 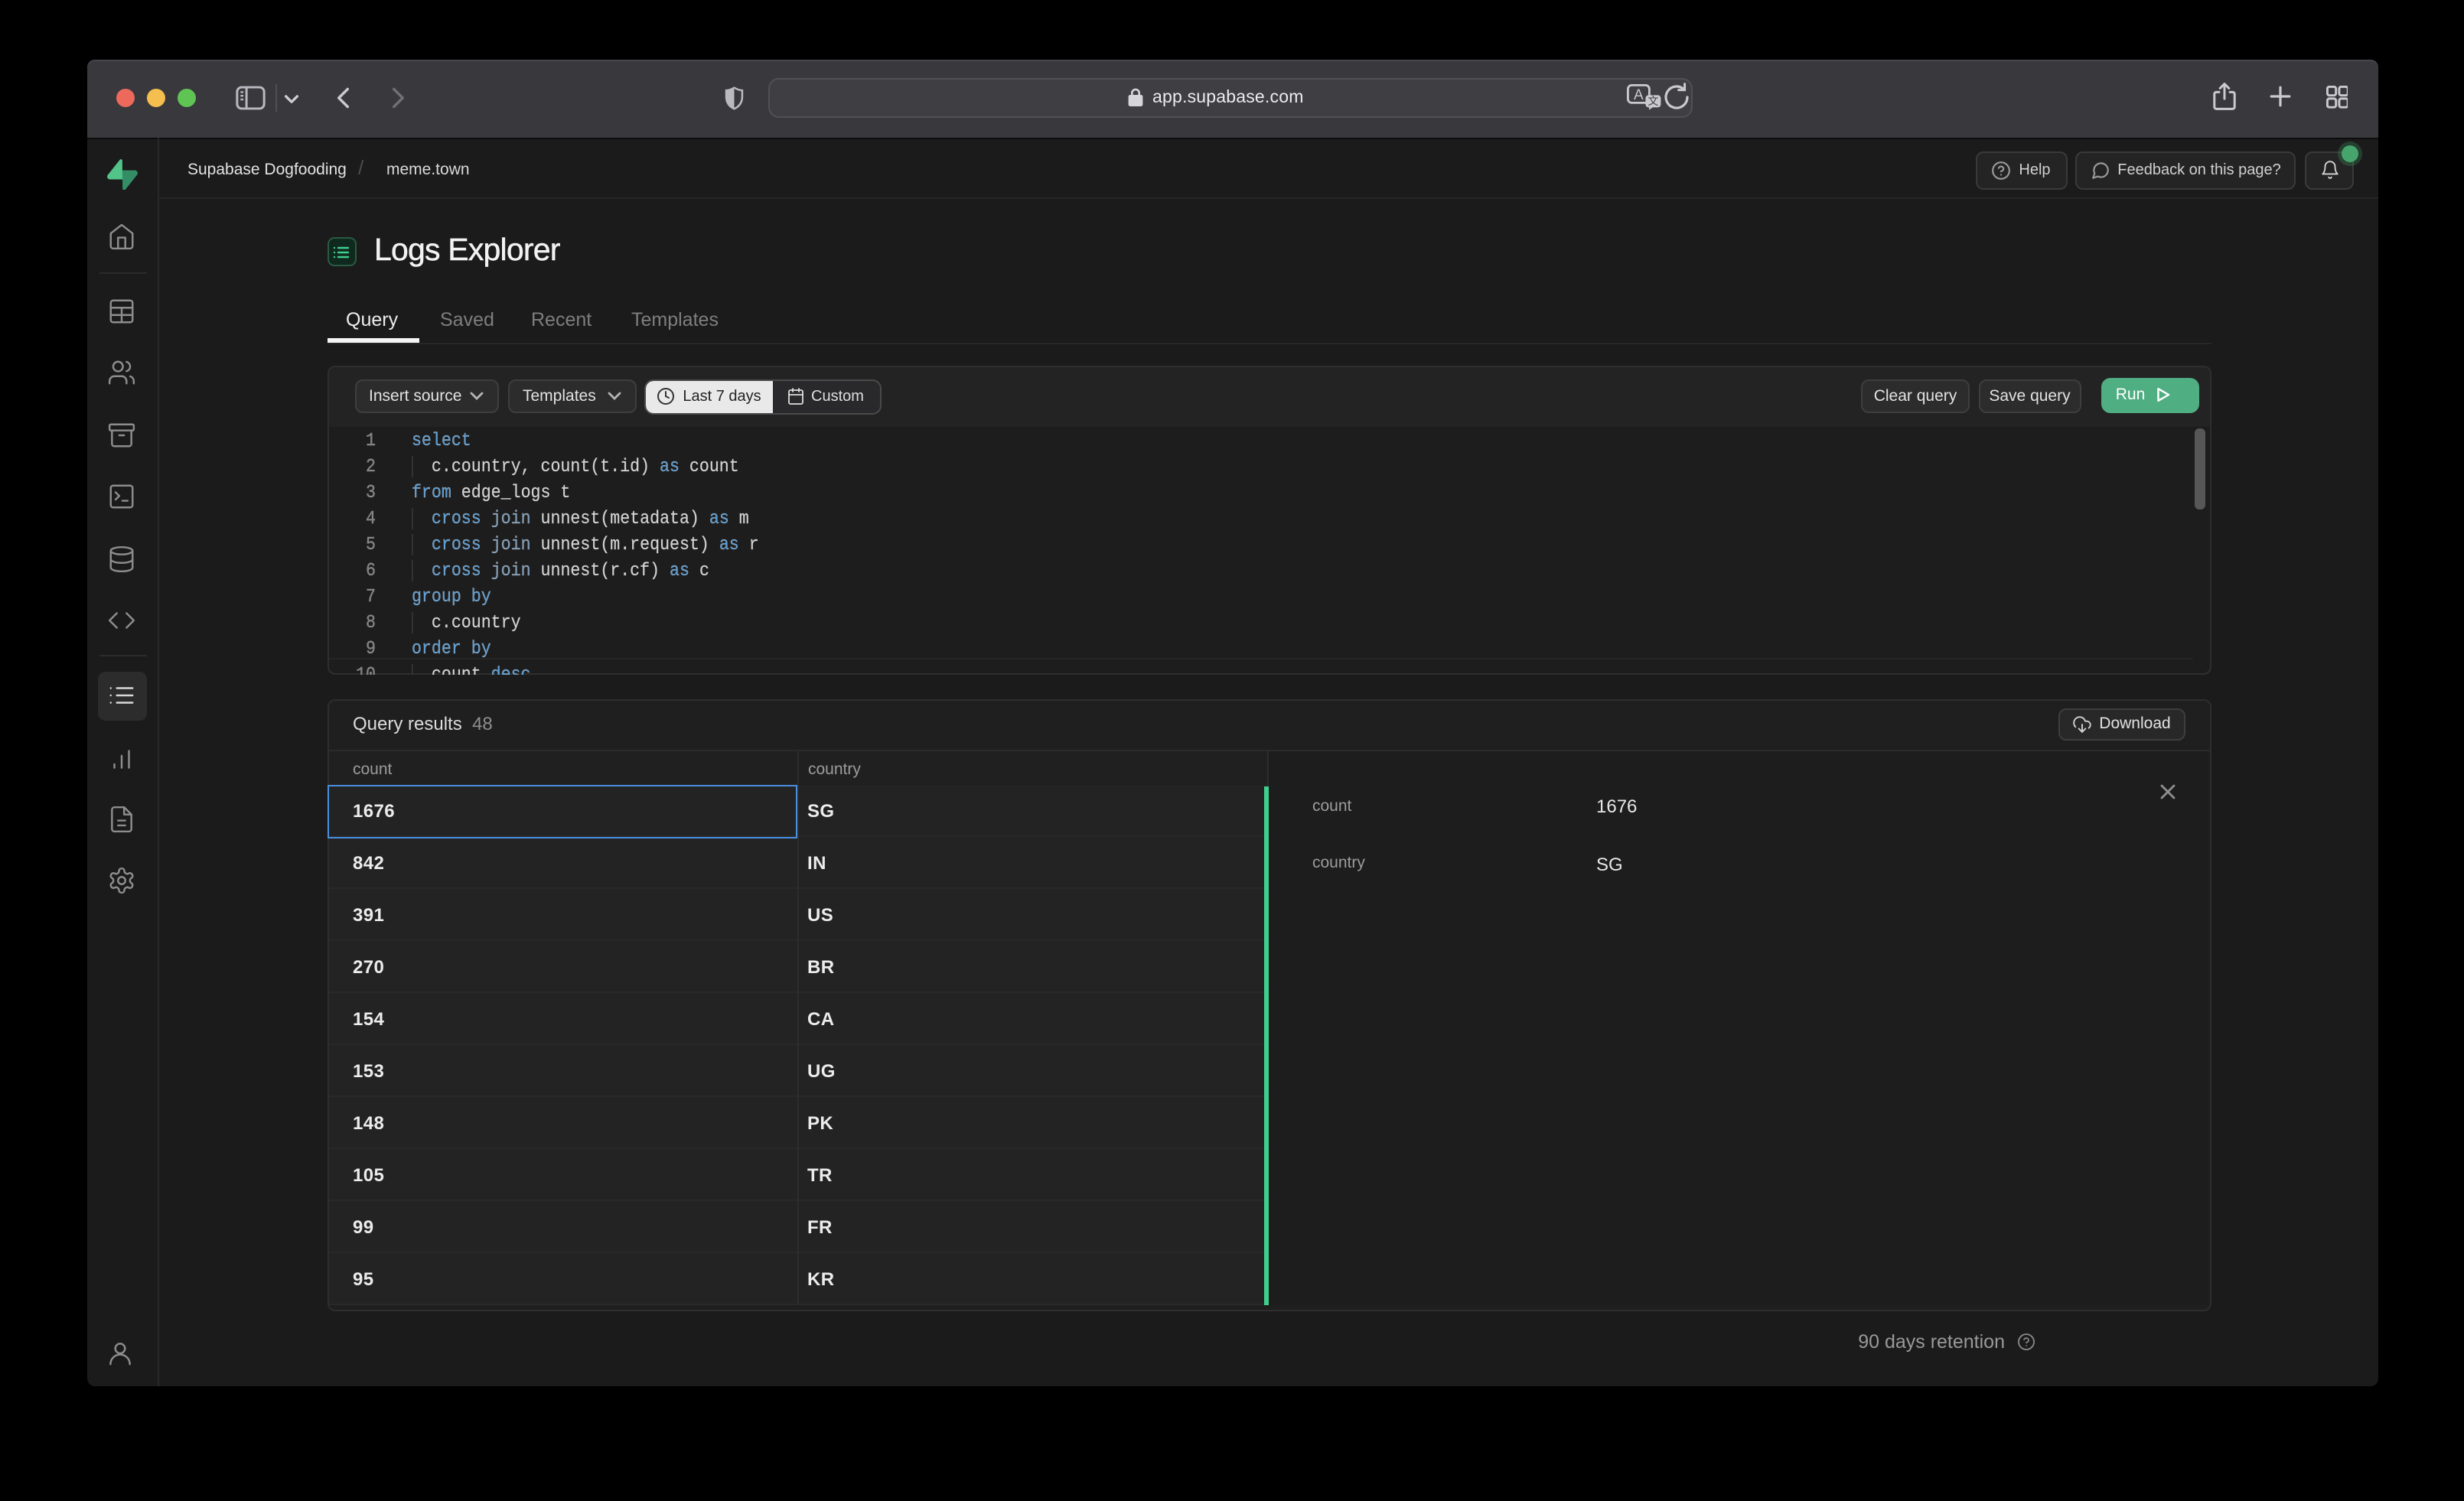 What do you see at coordinates (1639, 95) in the screenshot?
I see `svg-text: A` at bounding box center [1639, 95].